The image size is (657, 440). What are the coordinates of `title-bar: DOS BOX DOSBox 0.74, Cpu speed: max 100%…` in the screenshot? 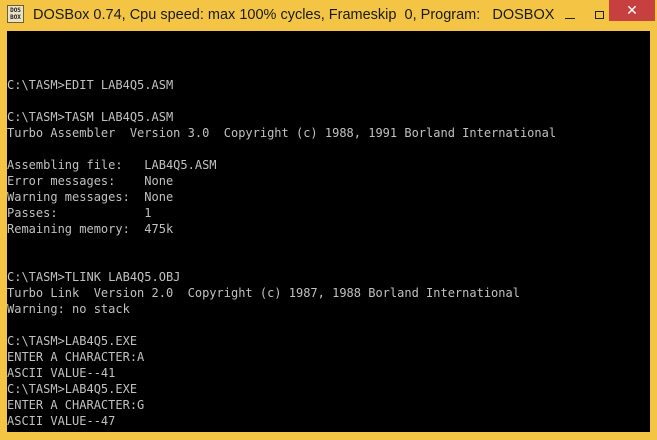 It's located at (328, 15).